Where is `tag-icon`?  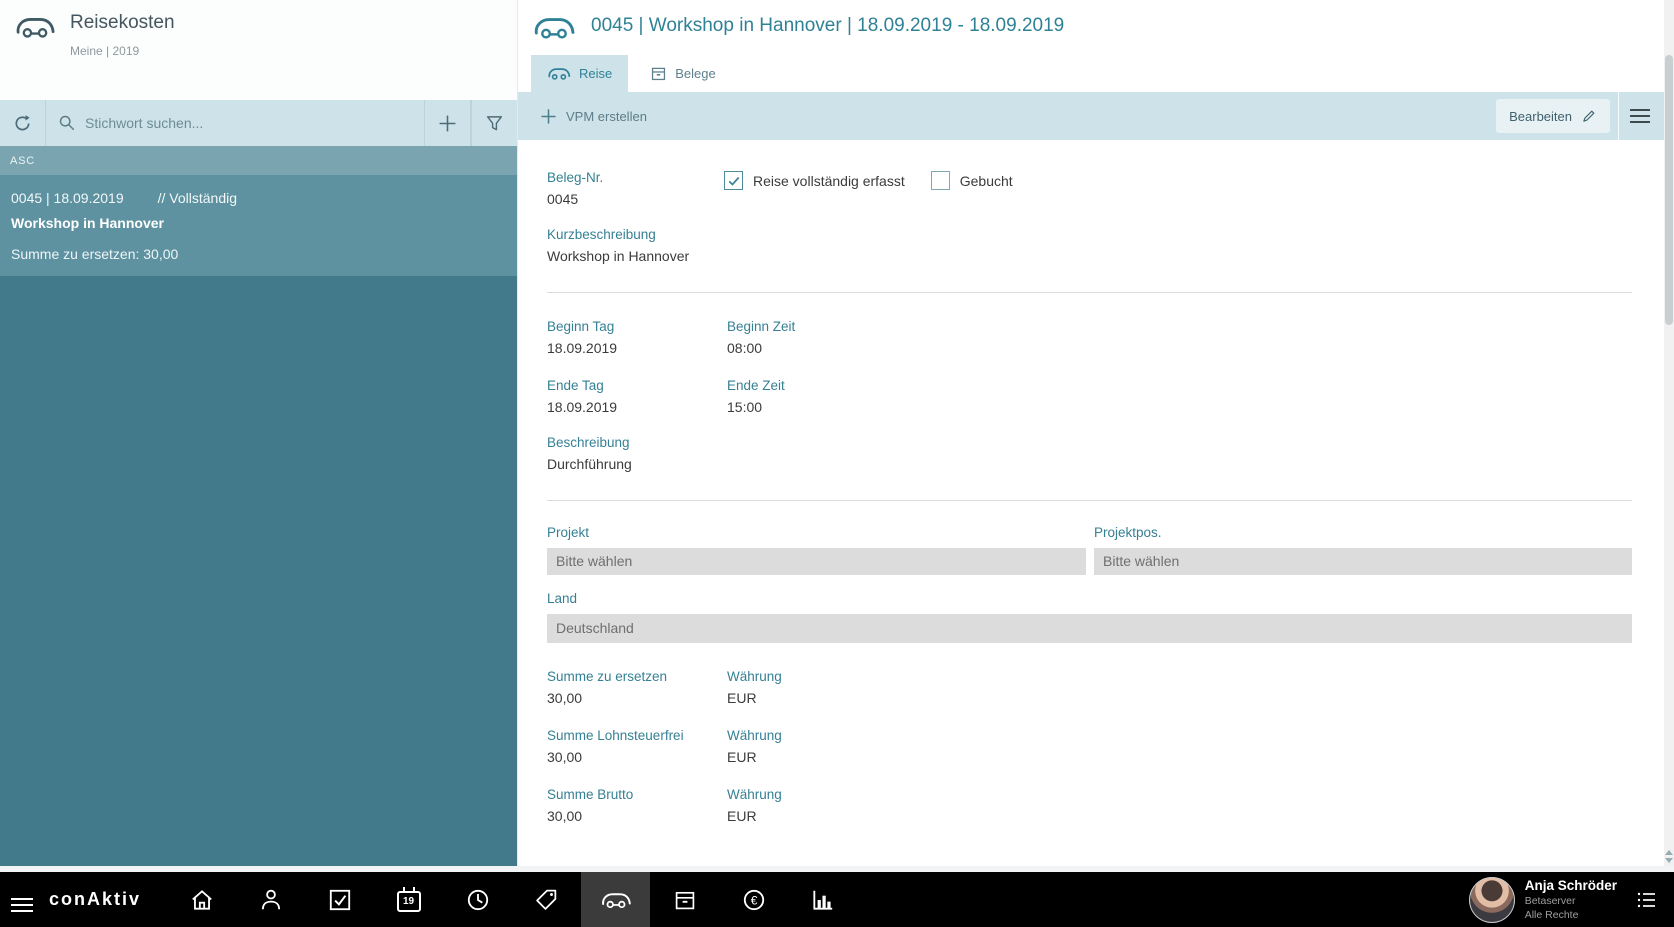 tag-icon is located at coordinates (546, 899).